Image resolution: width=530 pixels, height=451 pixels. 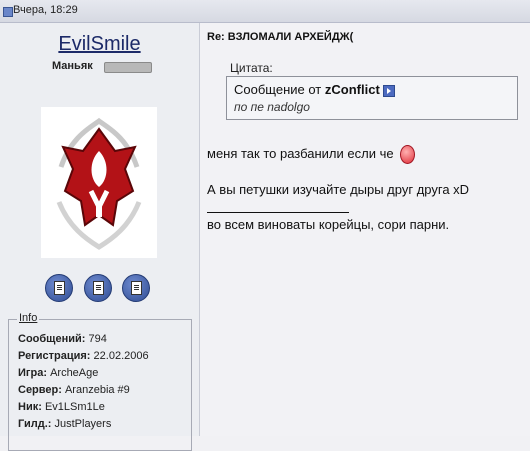 I want to click on rank-badge, so click(x=128, y=67).